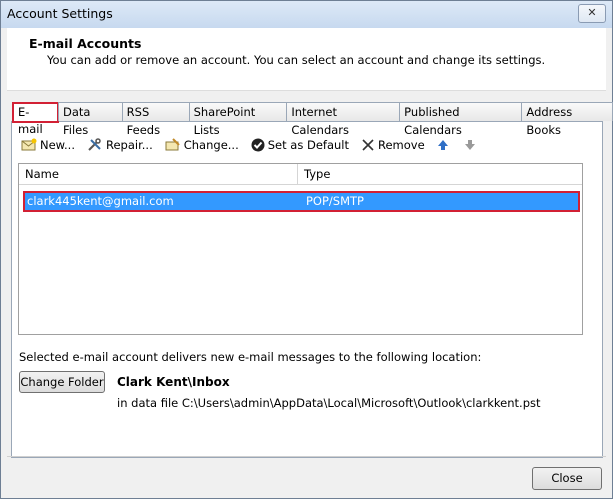 Image resolution: width=613 pixels, height=499 pixels. Describe the element at coordinates (155, 119) in the screenshot. I see `tab-rss-feeds: RSS Feeds` at that location.